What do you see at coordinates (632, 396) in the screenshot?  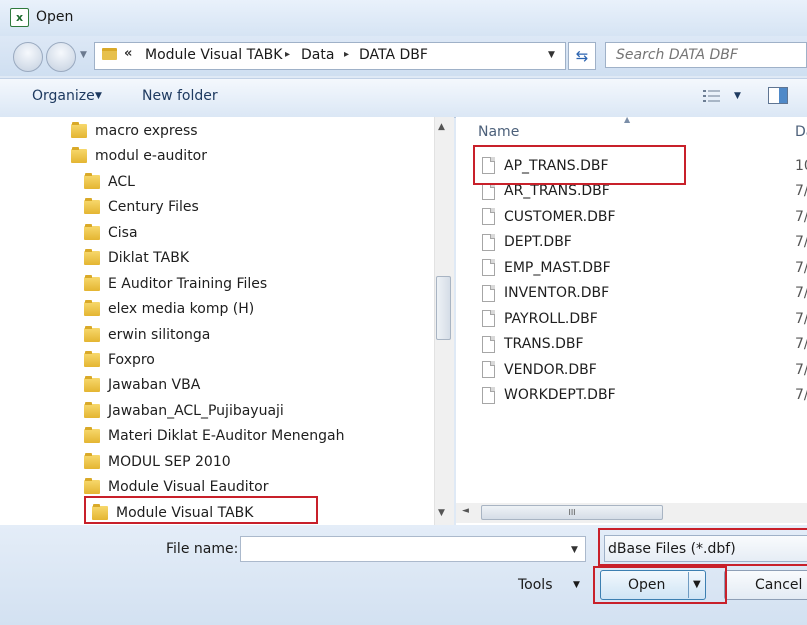 I see `file-row: WORKDEPT.DBF 7/` at bounding box center [632, 396].